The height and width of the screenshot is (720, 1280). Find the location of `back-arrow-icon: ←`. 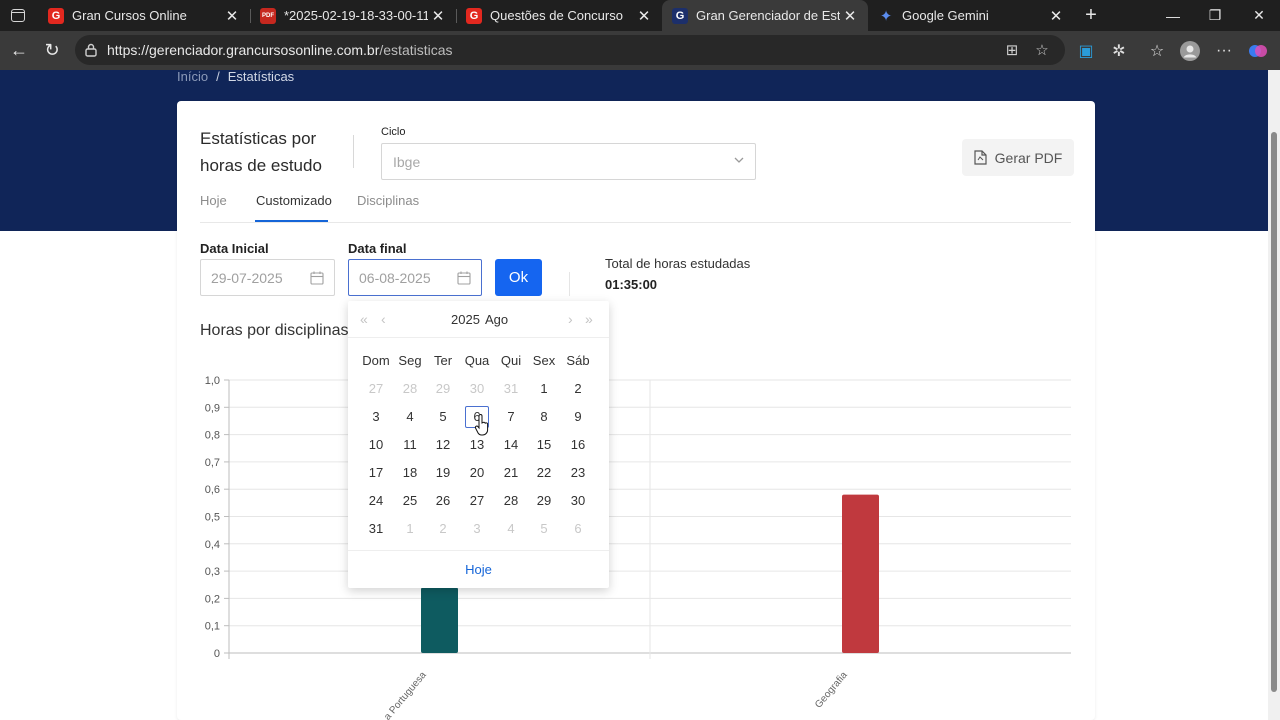

back-arrow-icon: ← is located at coordinates (19, 50).